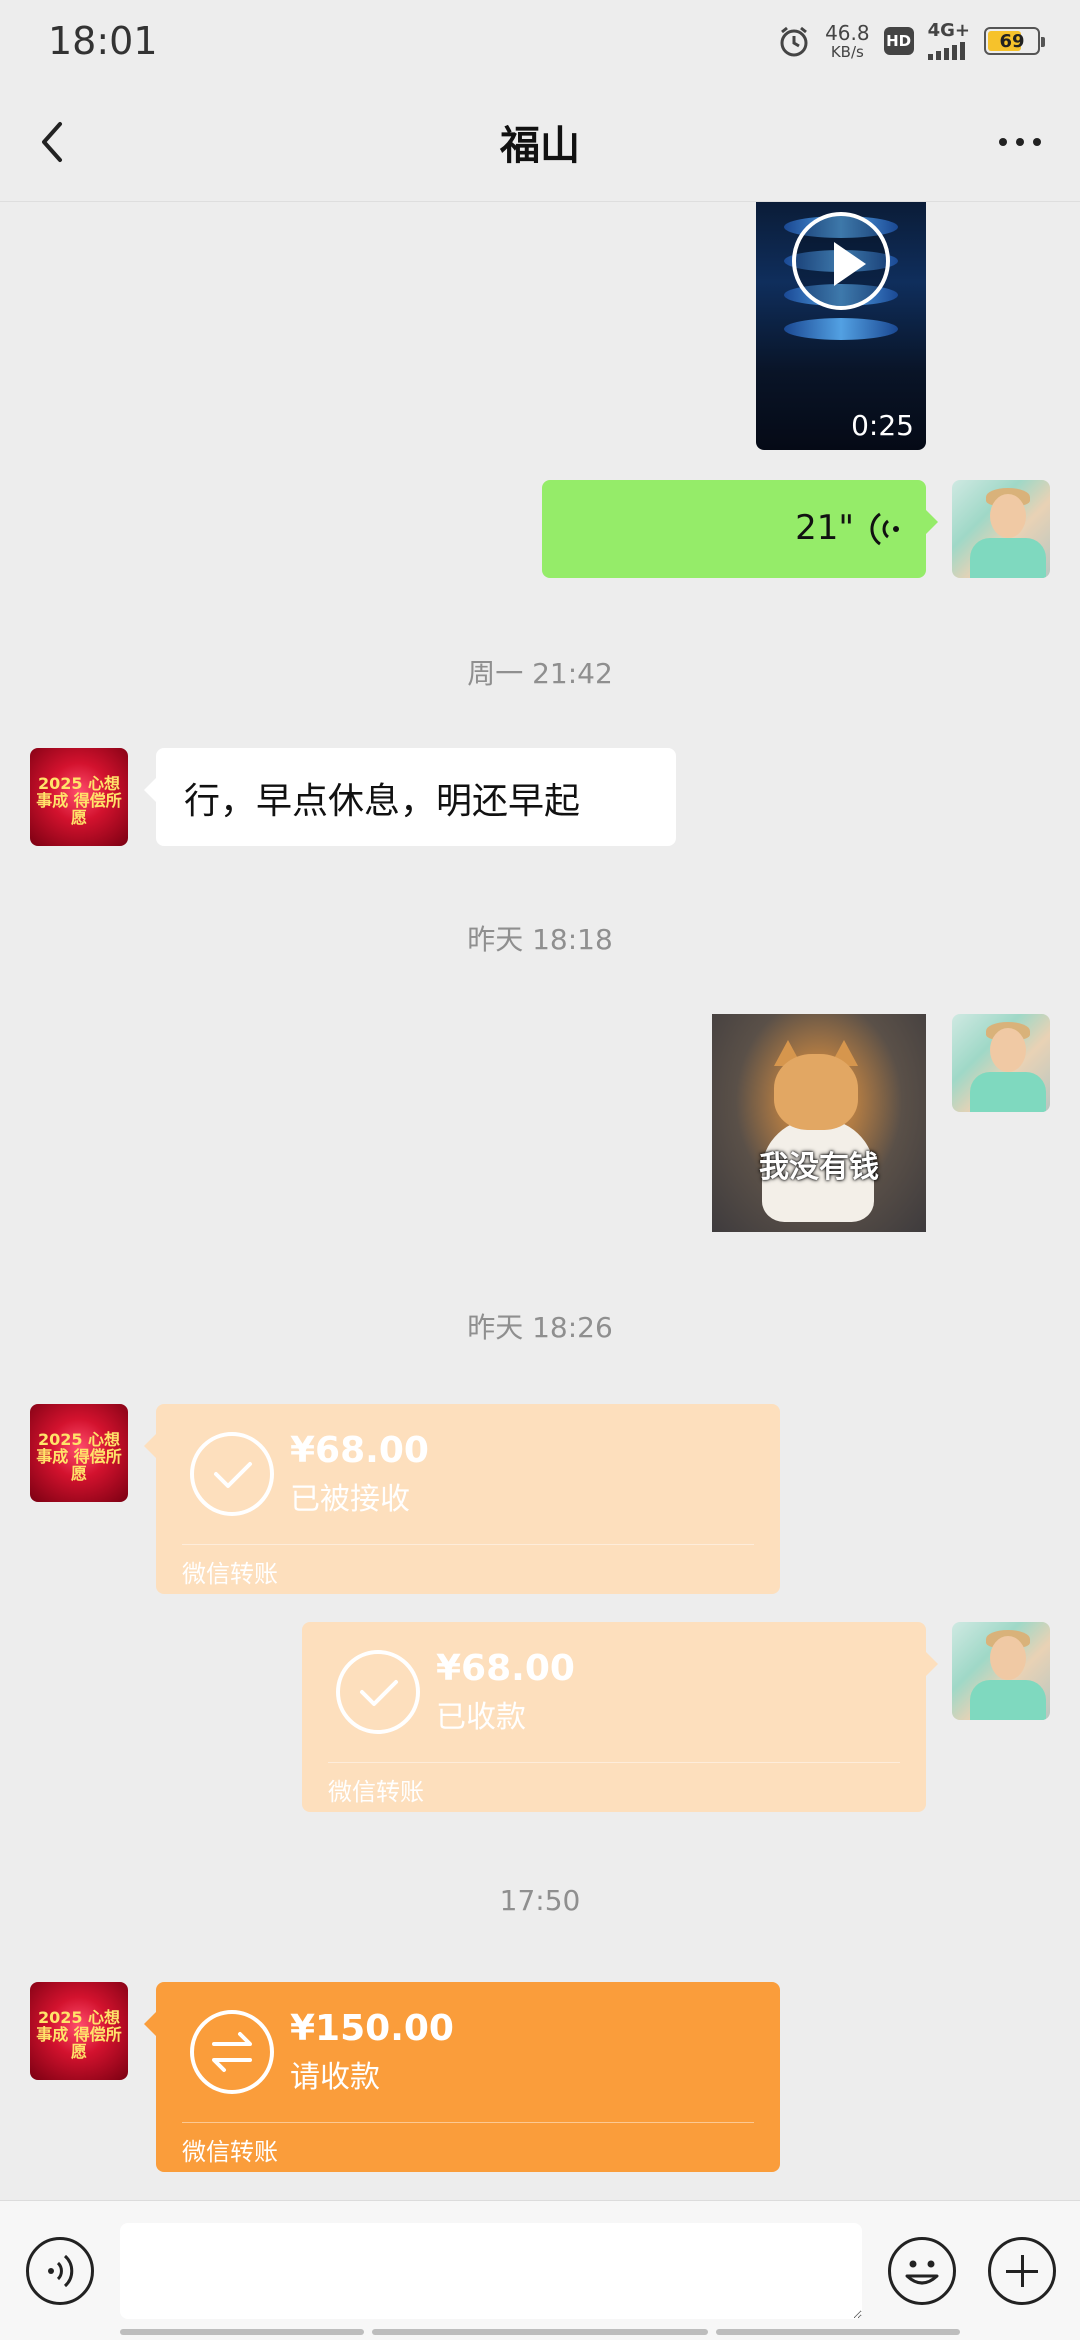 This screenshot has width=1080, height=2340. What do you see at coordinates (882, 425) in the screenshot?
I see `video-duration: 0:25` at bounding box center [882, 425].